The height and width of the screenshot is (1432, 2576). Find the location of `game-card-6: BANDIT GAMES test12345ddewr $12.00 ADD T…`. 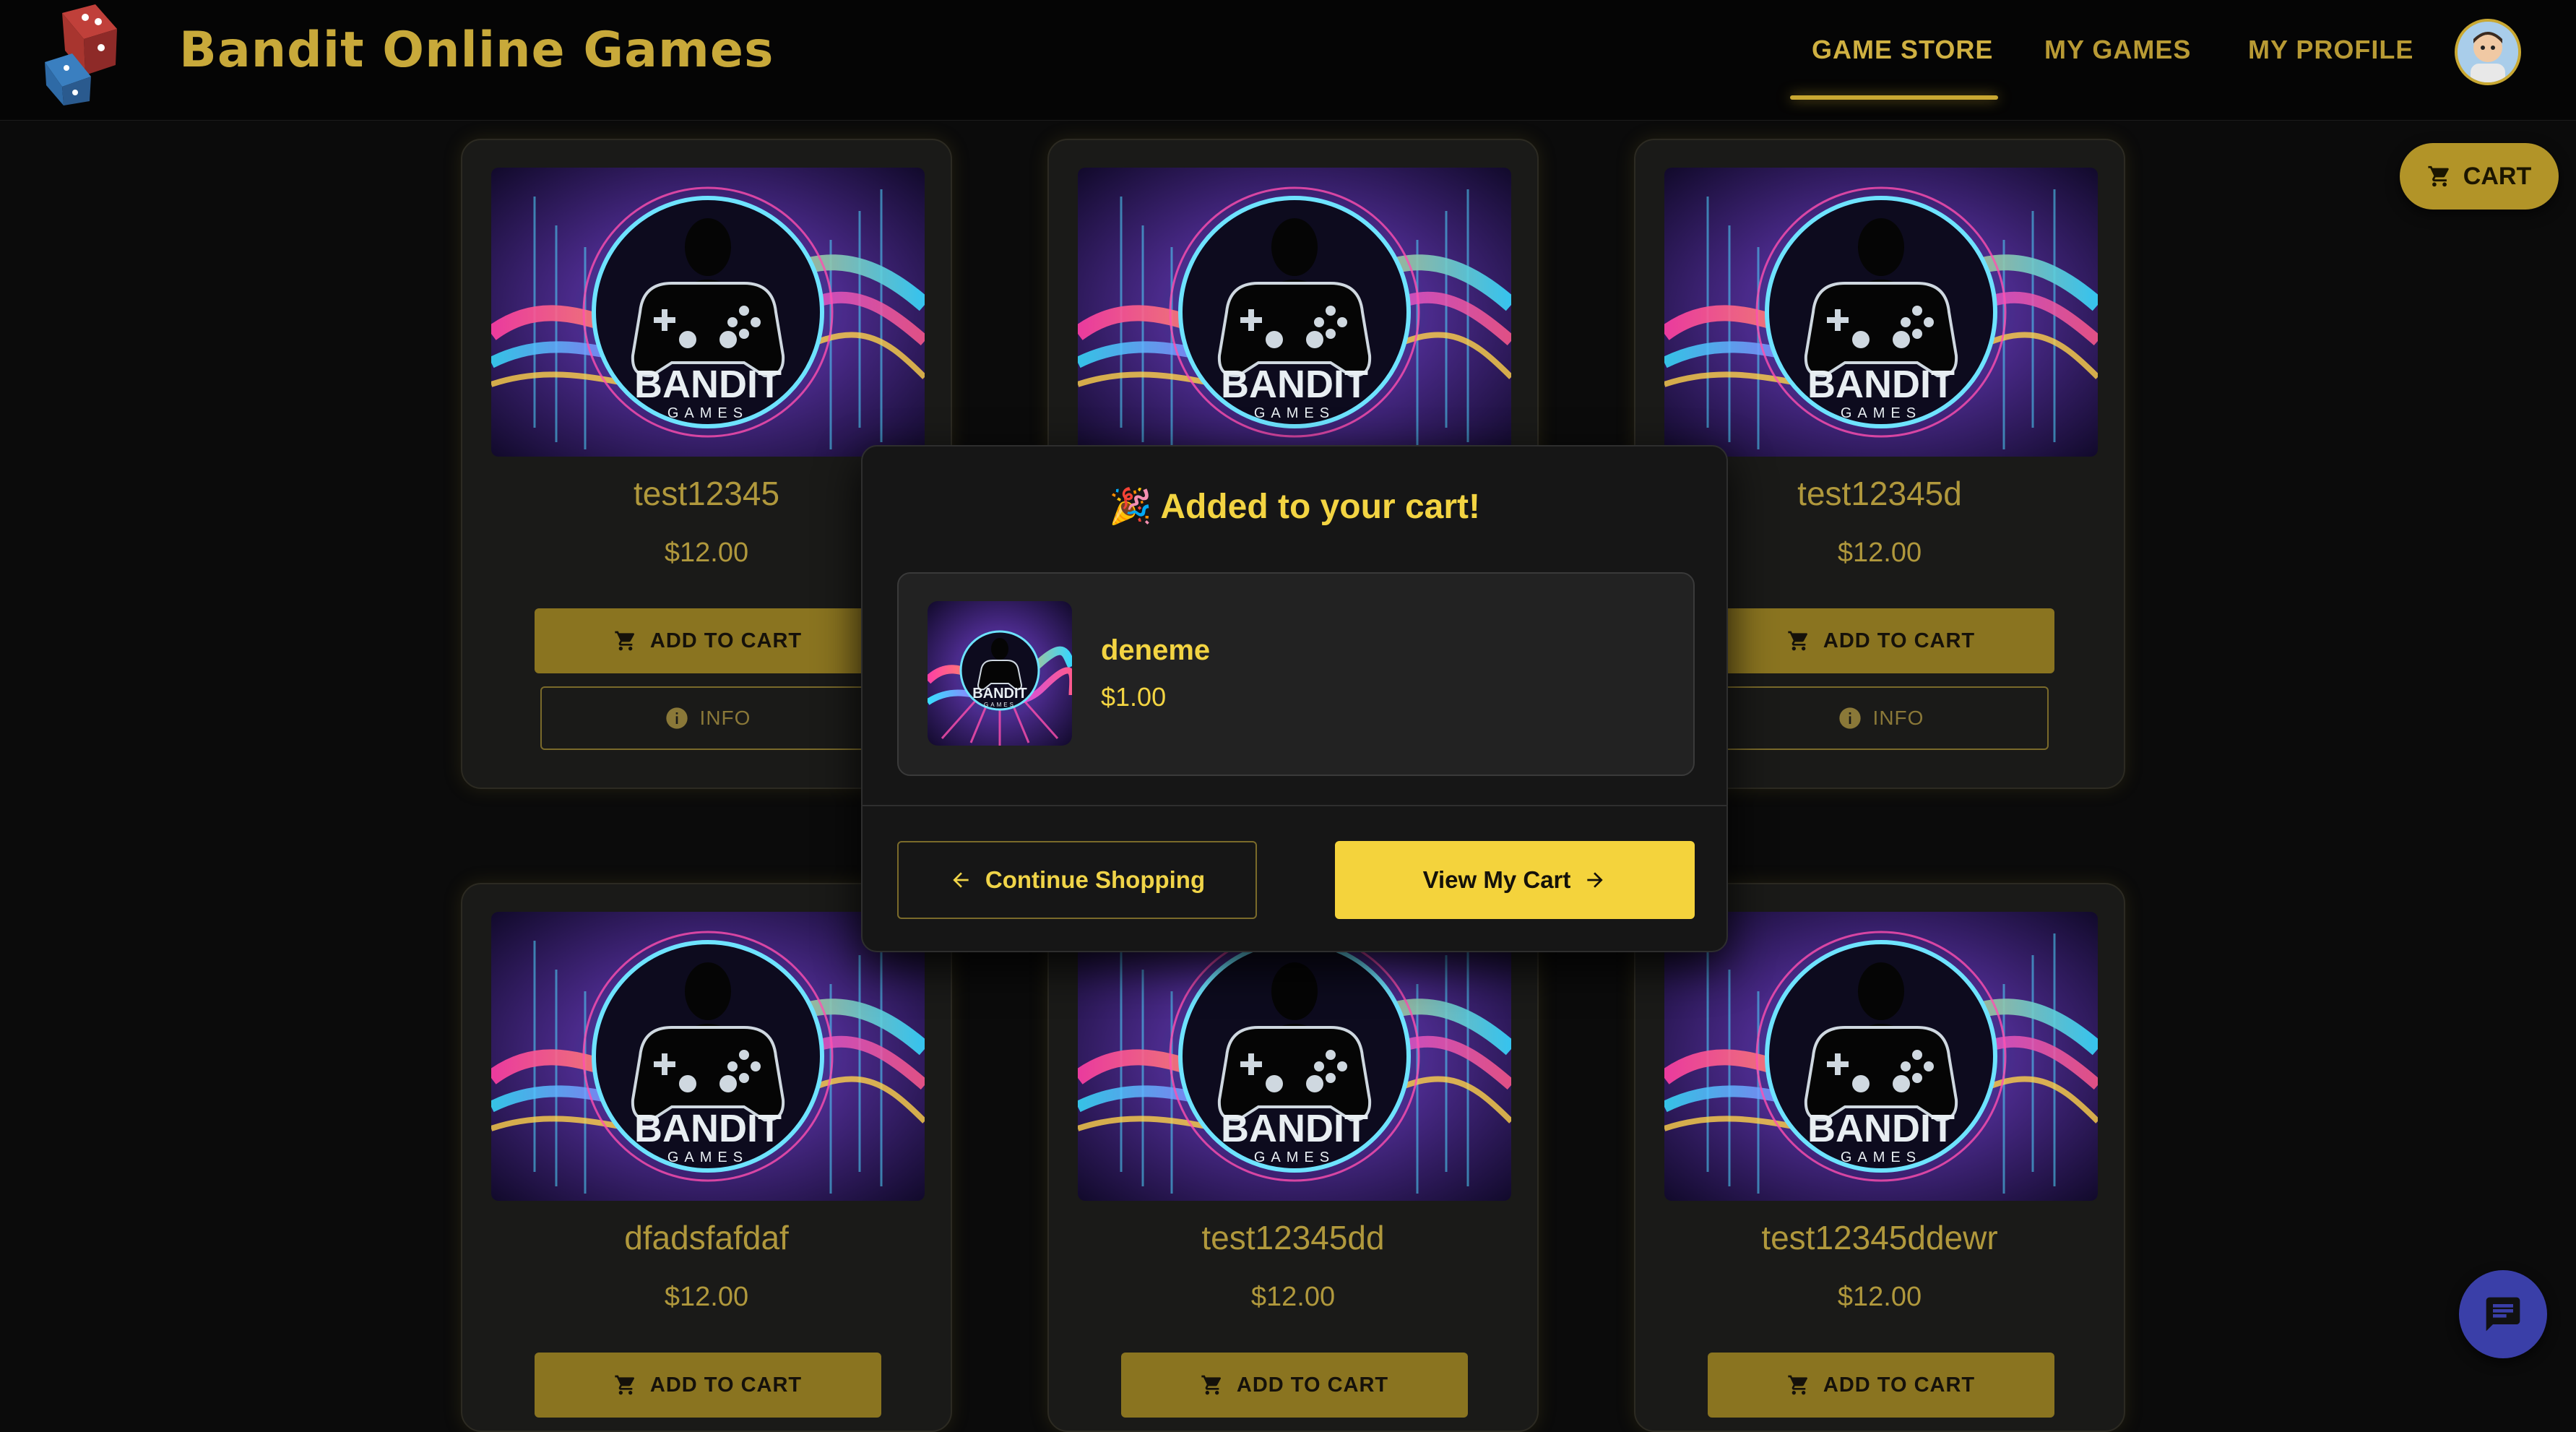

game-card-6: BANDIT GAMES test12345ddewr $12.00 ADD T… is located at coordinates (1879, 1157).